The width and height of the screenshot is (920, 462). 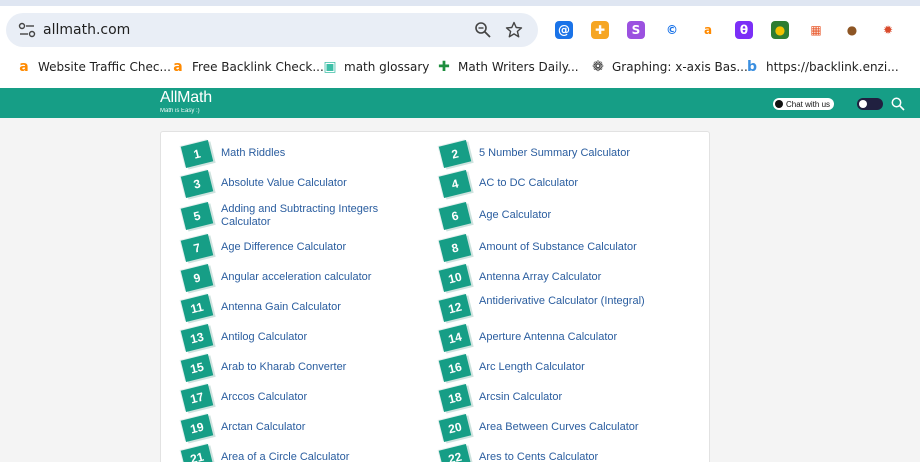 I want to click on site-name: AllMath, so click(x=186, y=98).